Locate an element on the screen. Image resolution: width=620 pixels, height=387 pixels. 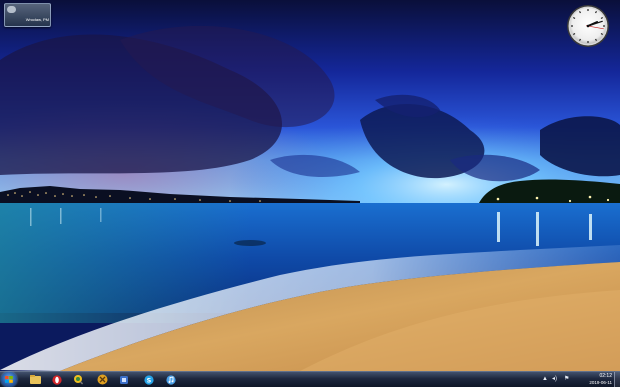
file-explorer-icon is located at coordinates (35, 379).